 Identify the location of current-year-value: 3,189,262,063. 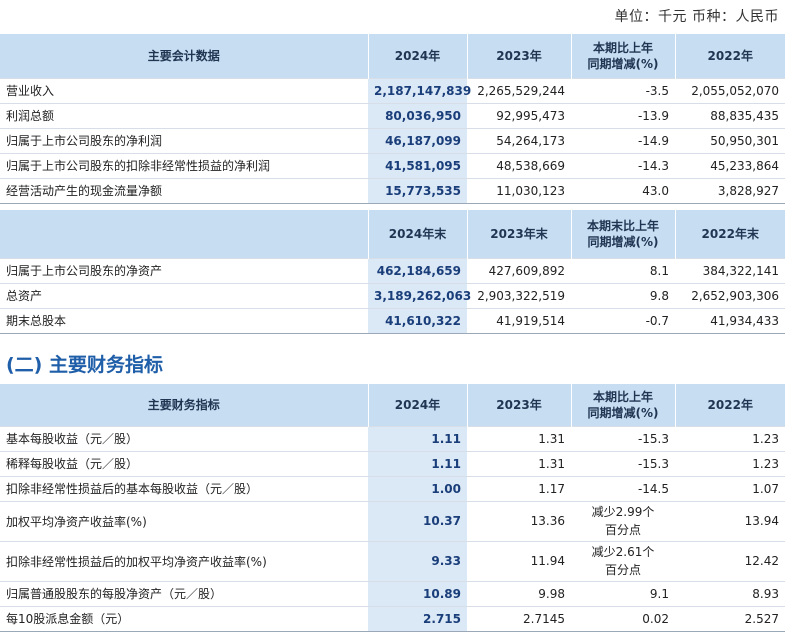
(419, 295).